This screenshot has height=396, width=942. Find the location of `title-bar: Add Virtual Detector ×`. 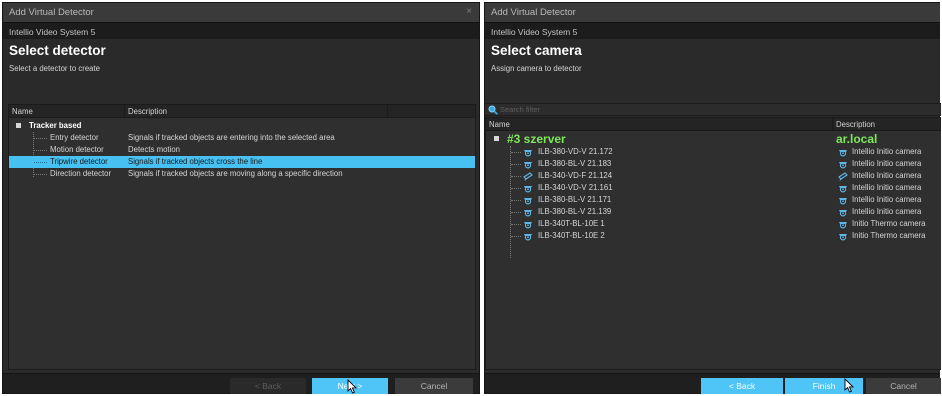

title-bar: Add Virtual Detector × is located at coordinates (241, 12).